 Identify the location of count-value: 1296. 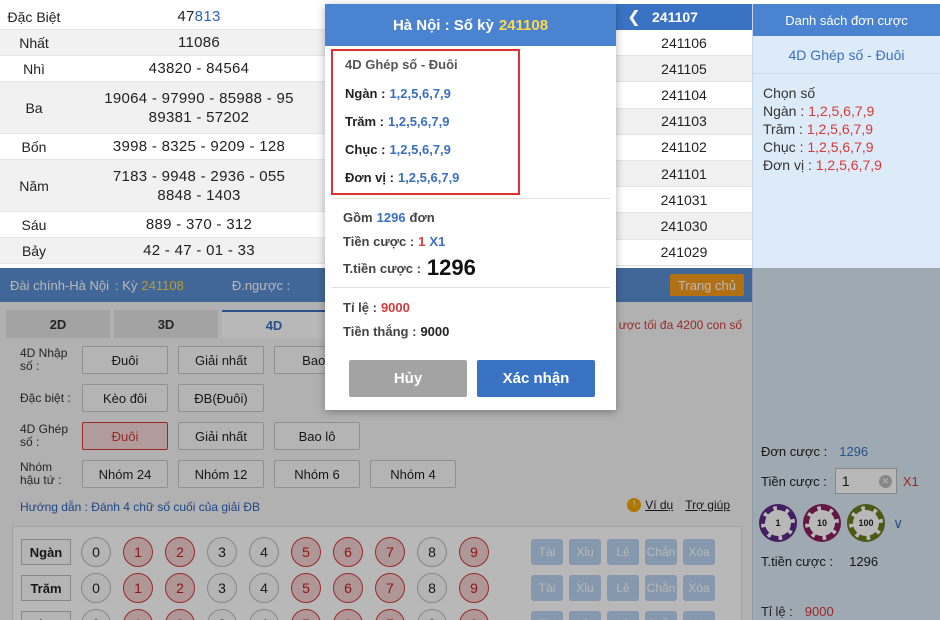
(391, 217).